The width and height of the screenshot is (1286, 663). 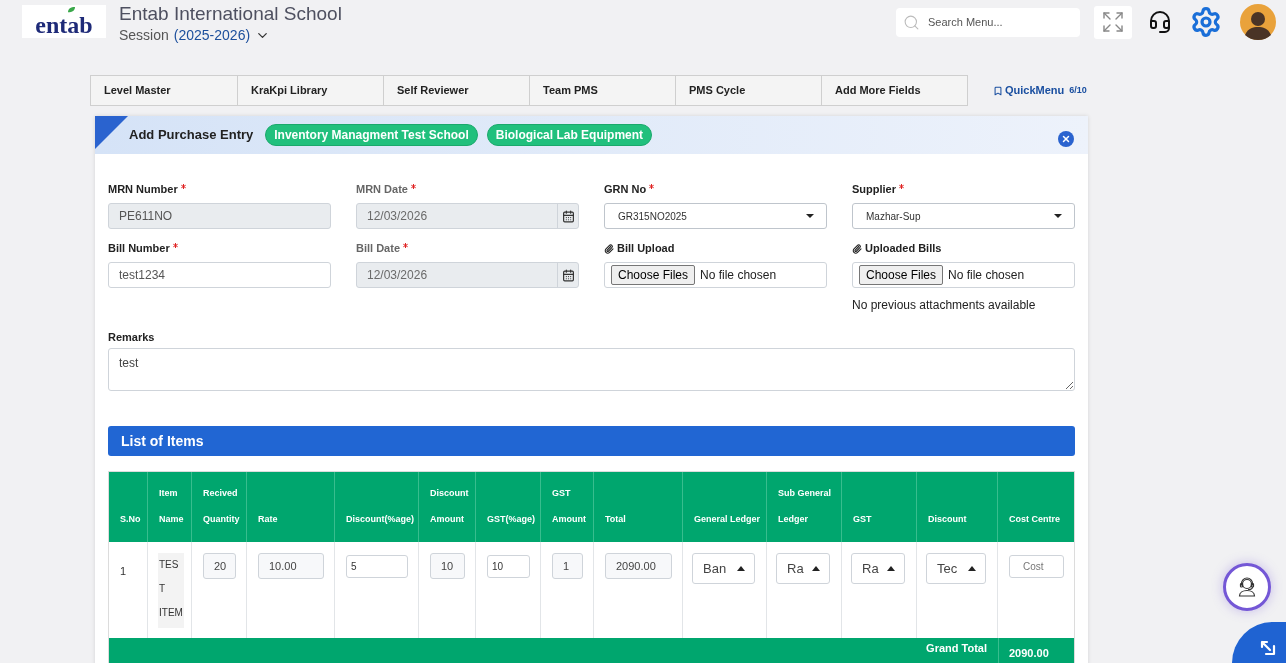 I want to click on field-label: Uploaded Bills, so click(x=903, y=249).